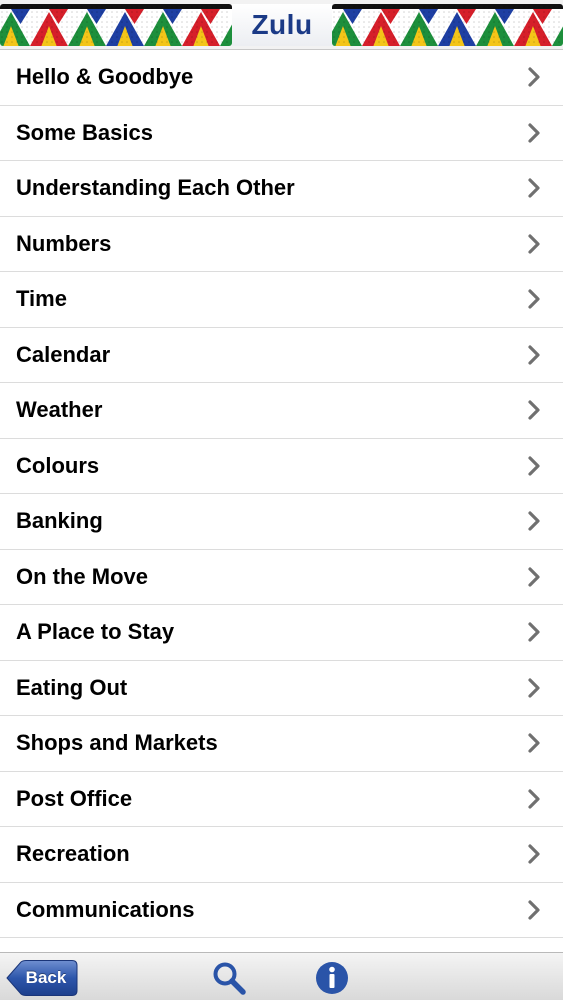 The image size is (563, 1000). What do you see at coordinates (58, 465) in the screenshot?
I see `list-item-label: Colours` at bounding box center [58, 465].